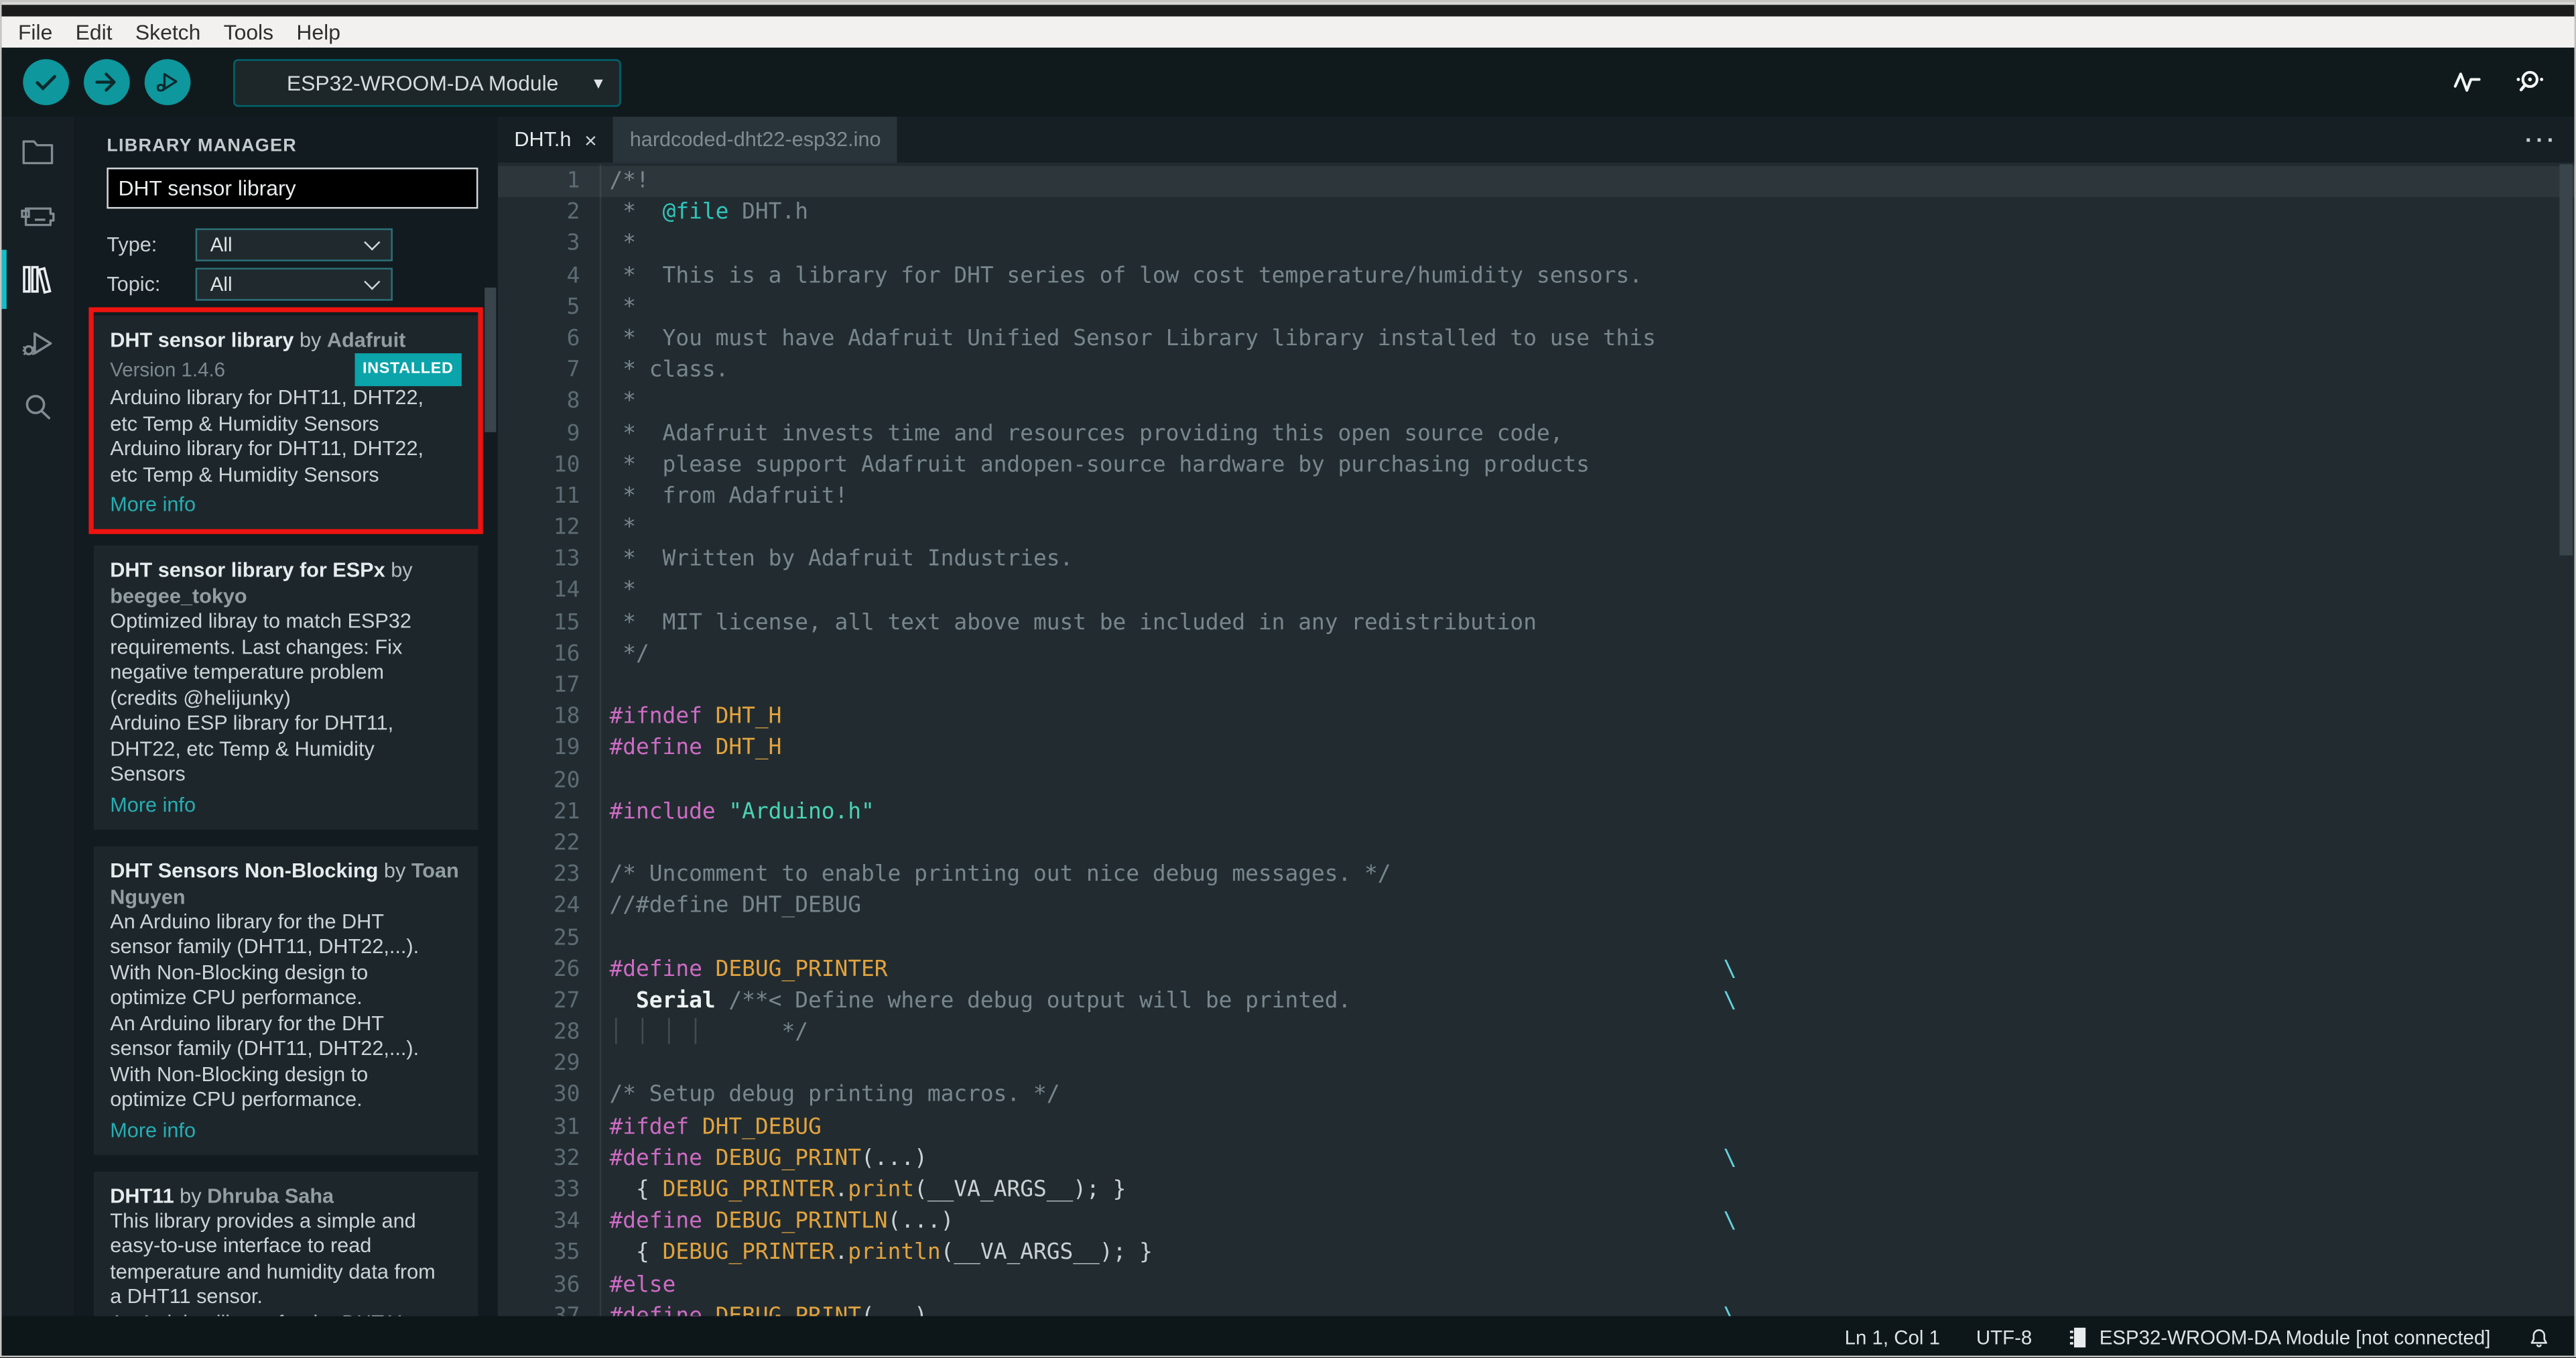 The width and height of the screenshot is (2576, 1358). I want to click on line-number: 28, so click(566, 1033).